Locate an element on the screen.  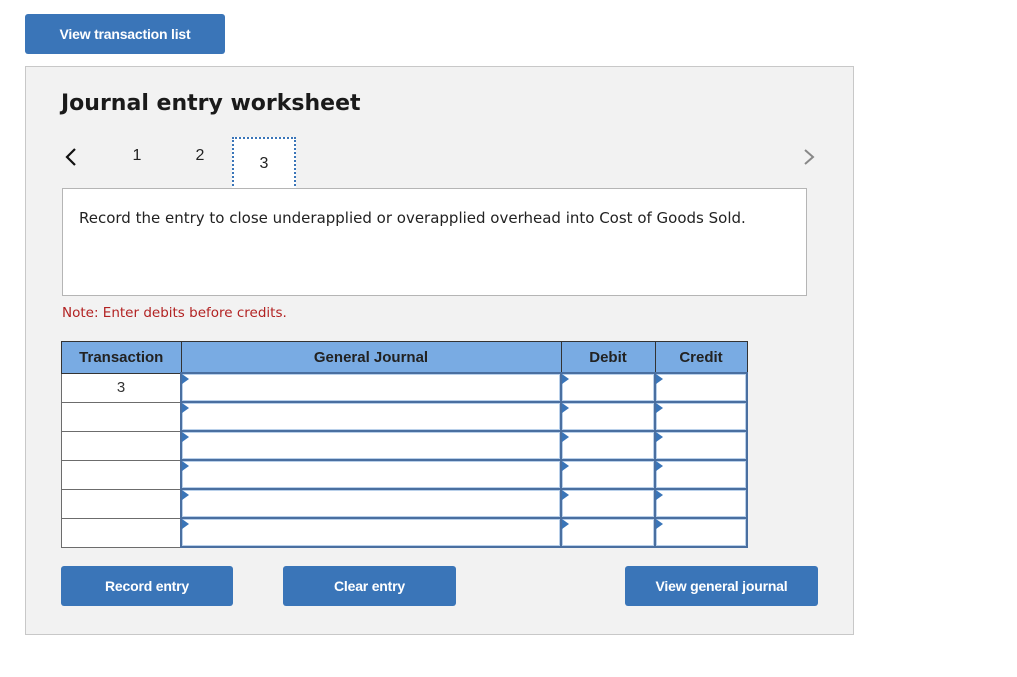
table-header-row: Transaction General Journal Debit Credit is located at coordinates (404, 357).